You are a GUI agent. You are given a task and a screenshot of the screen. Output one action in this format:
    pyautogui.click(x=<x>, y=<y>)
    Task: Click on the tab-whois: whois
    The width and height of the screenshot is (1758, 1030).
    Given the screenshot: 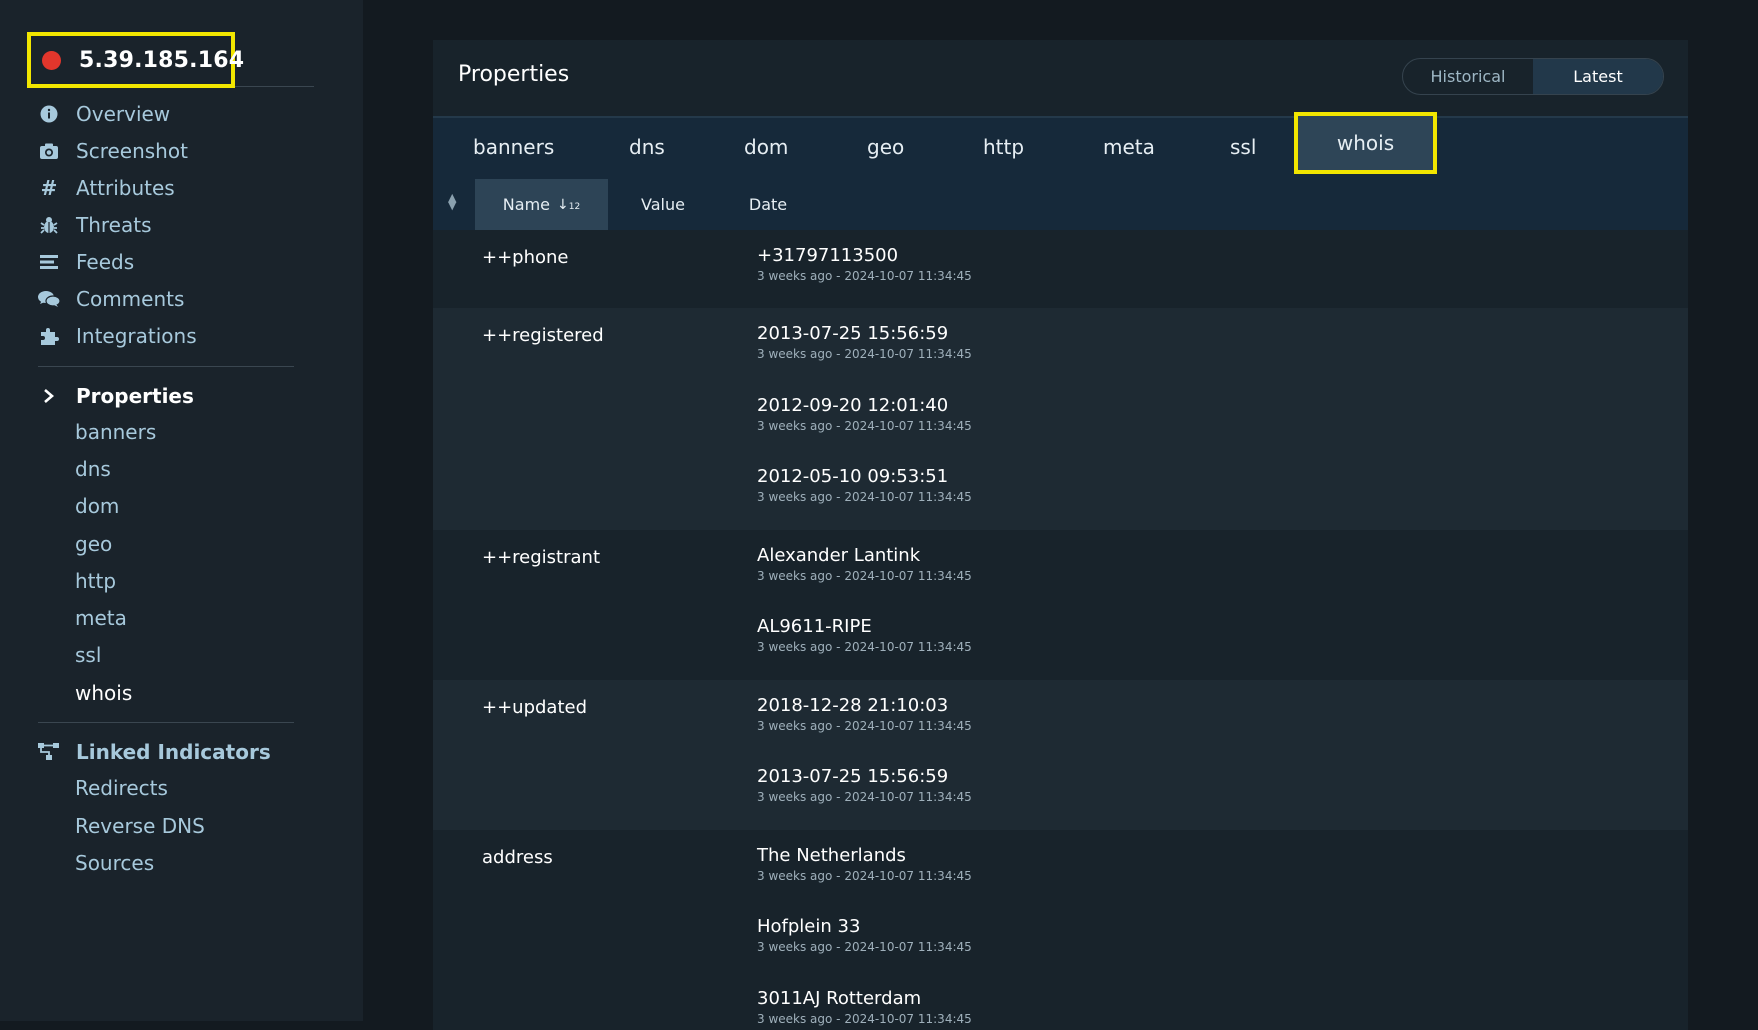 What is the action you would take?
    pyautogui.click(x=1365, y=143)
    